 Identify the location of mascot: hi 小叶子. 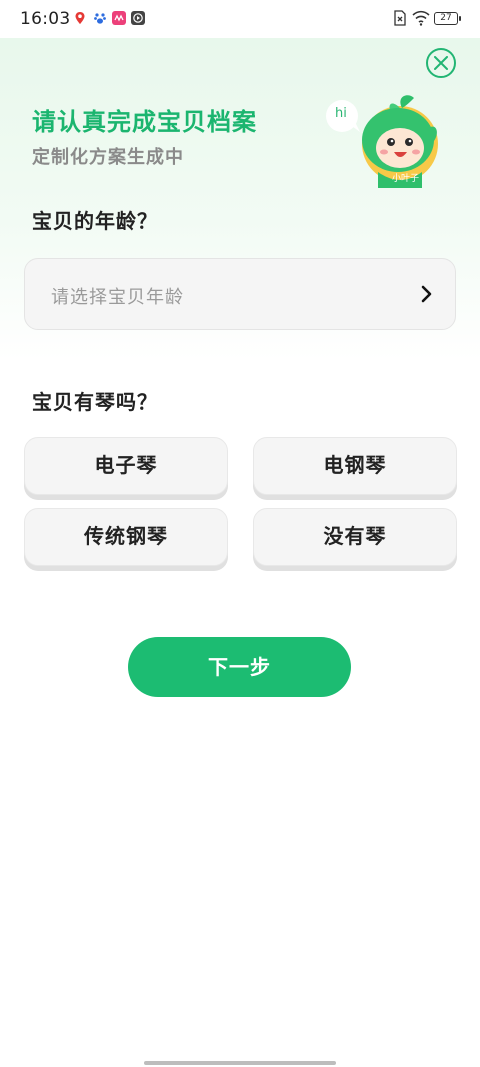
(387, 138).